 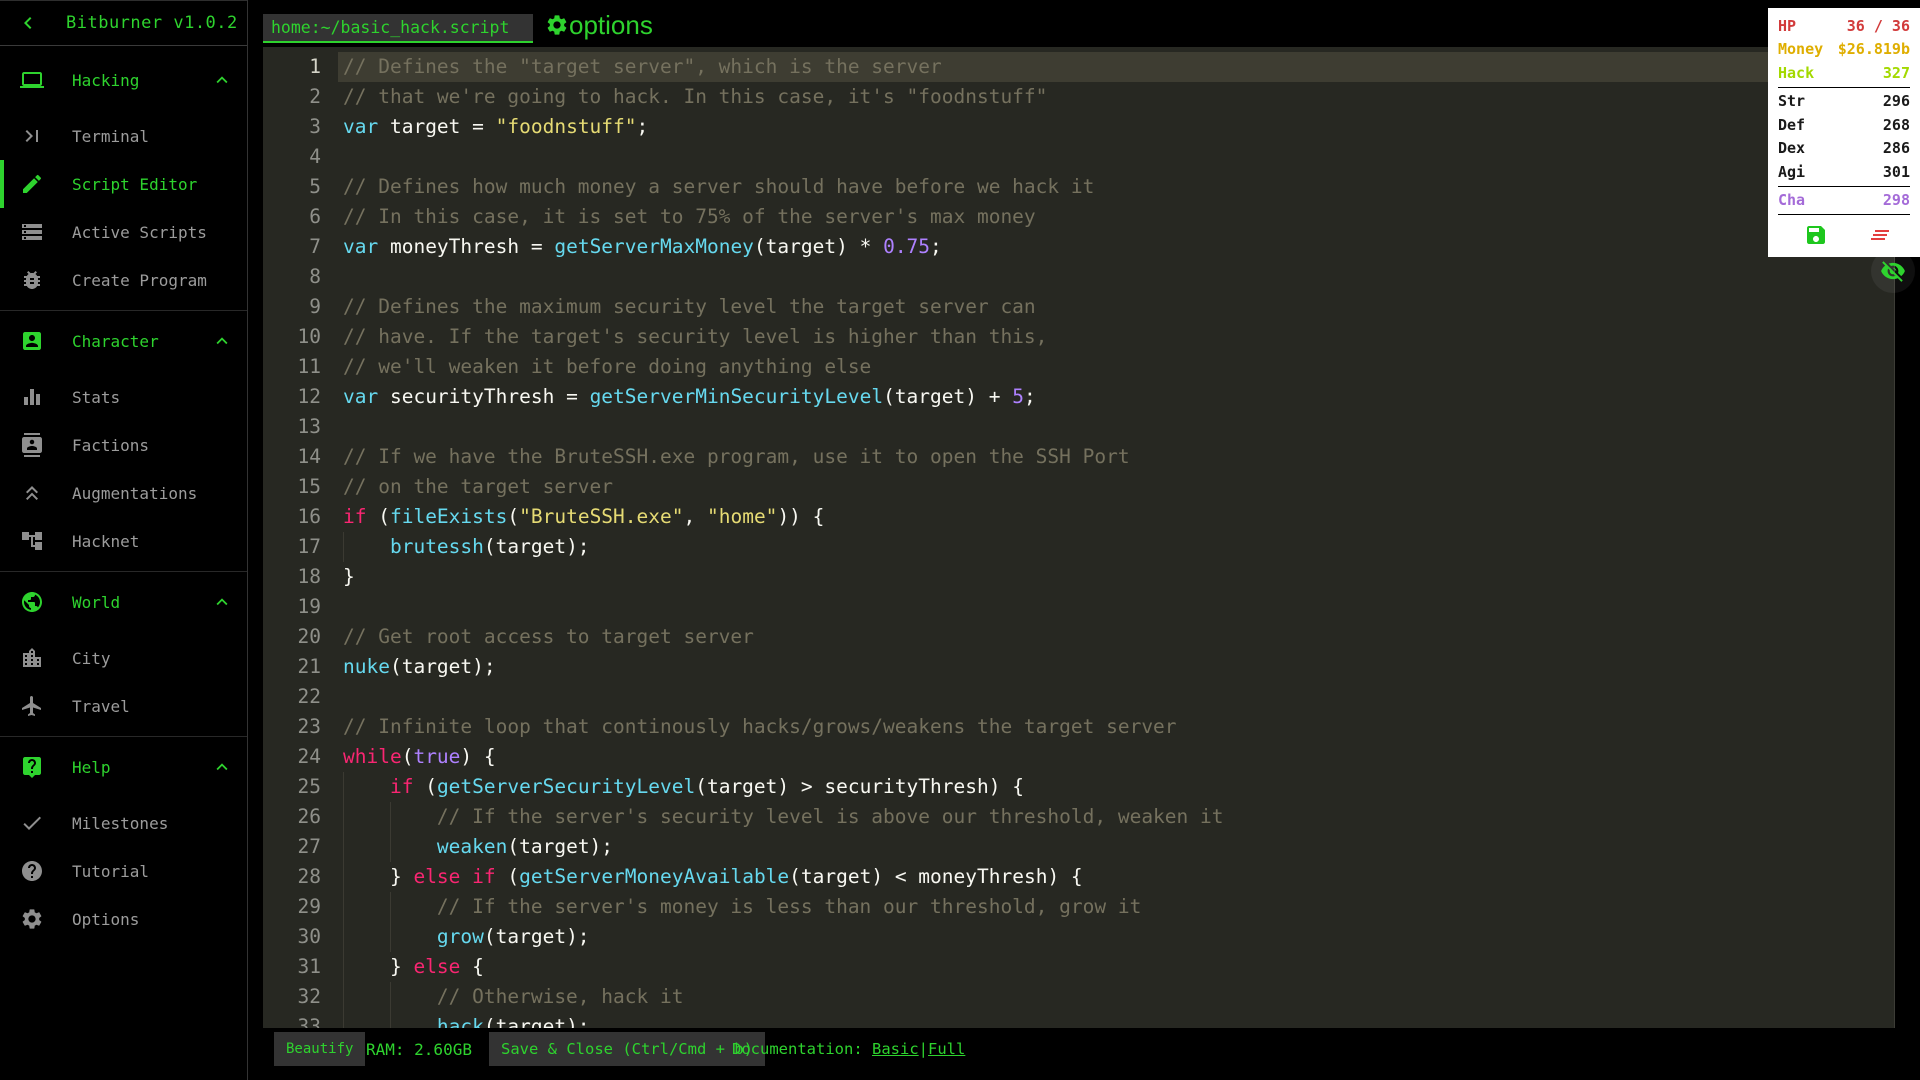 I want to click on sidebar-item-stats: Stats, so click(x=123, y=397).